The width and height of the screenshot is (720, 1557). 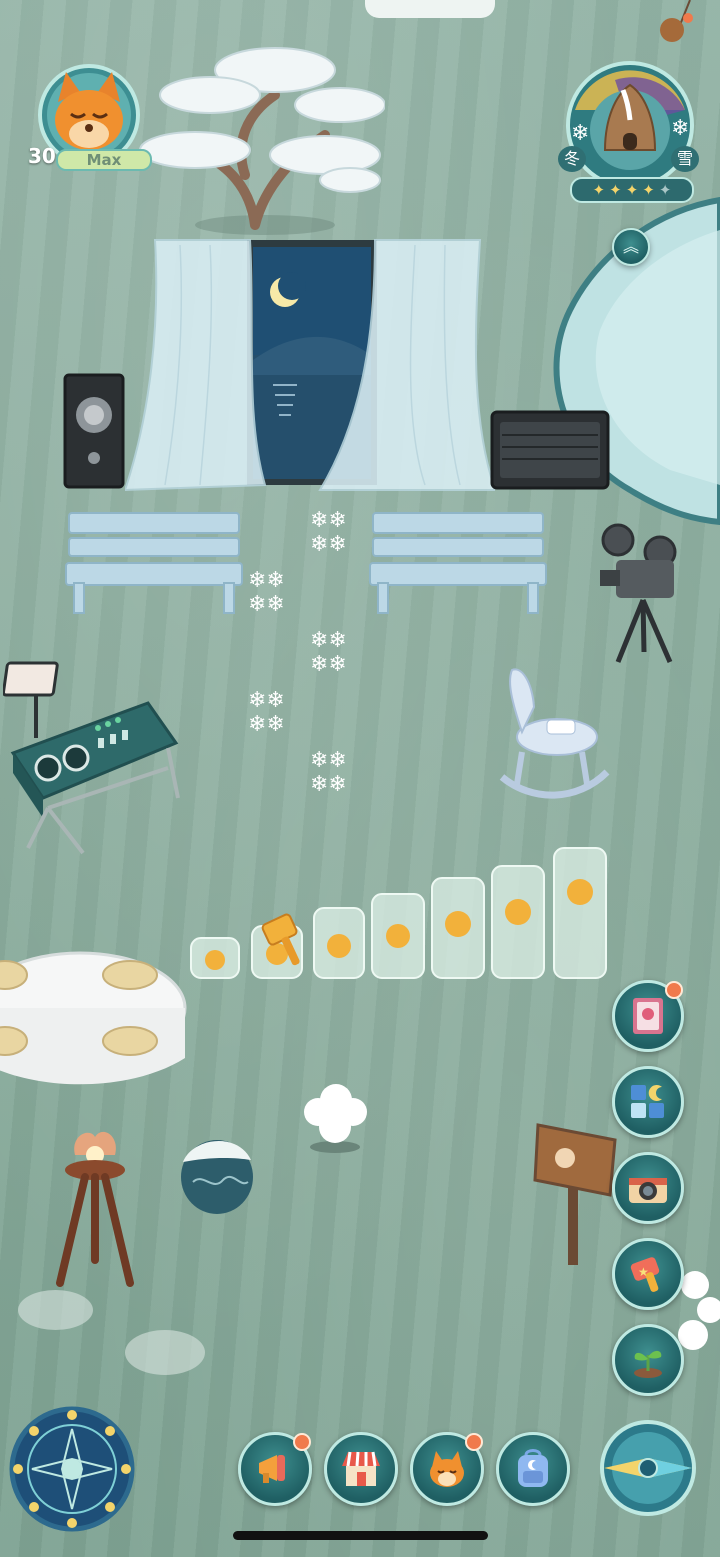 What do you see at coordinates (398, 913) in the screenshot?
I see `glowing-jars-row` at bounding box center [398, 913].